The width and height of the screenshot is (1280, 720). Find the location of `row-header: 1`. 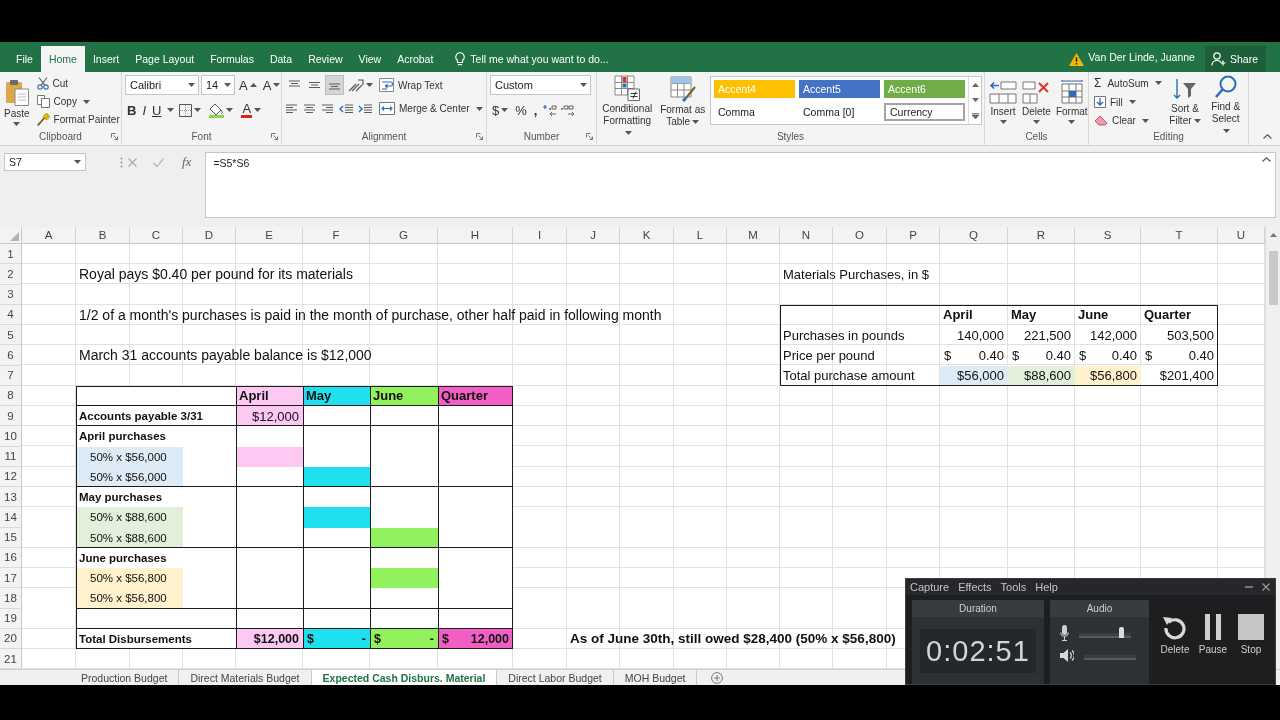

row-header: 1 is located at coordinates (11, 254).